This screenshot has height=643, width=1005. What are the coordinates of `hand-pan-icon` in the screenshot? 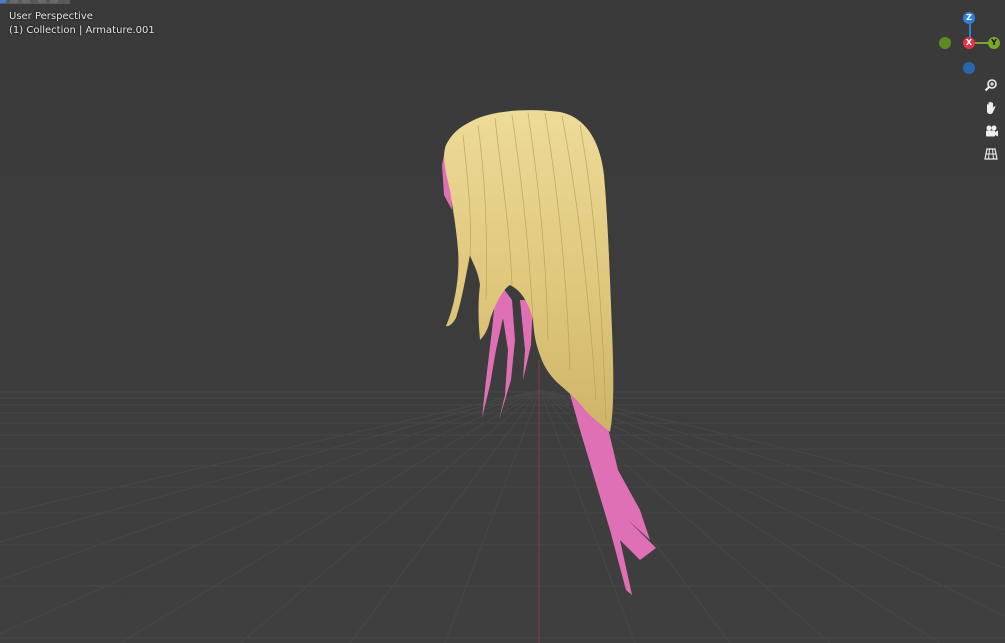 It's located at (991, 108).